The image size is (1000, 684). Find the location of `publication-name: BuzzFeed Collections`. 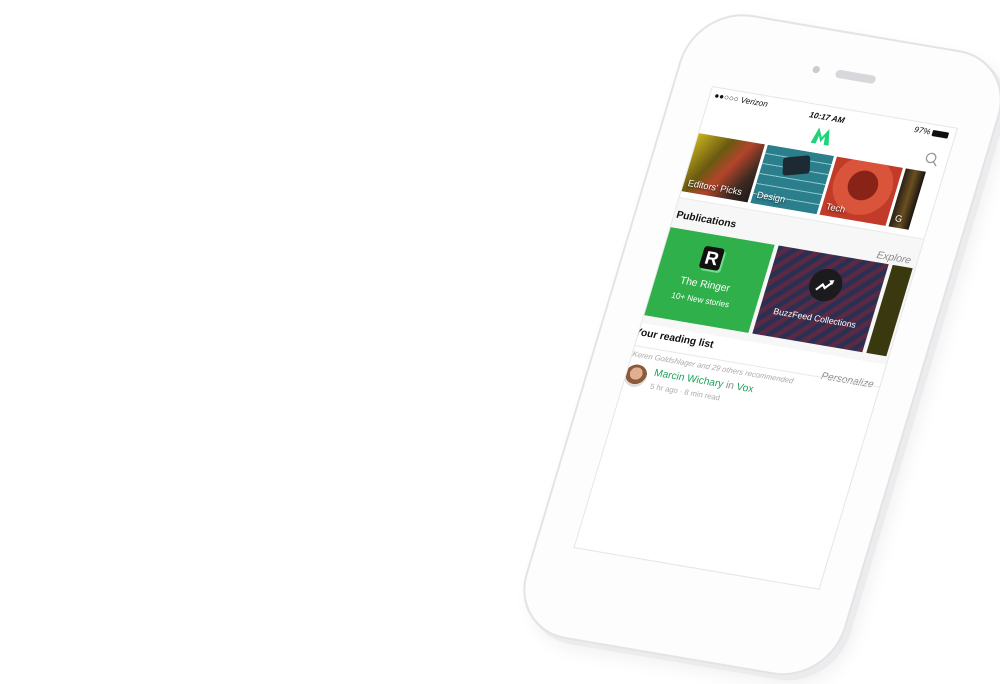

publication-name: BuzzFeed Collections is located at coordinates (815, 317).